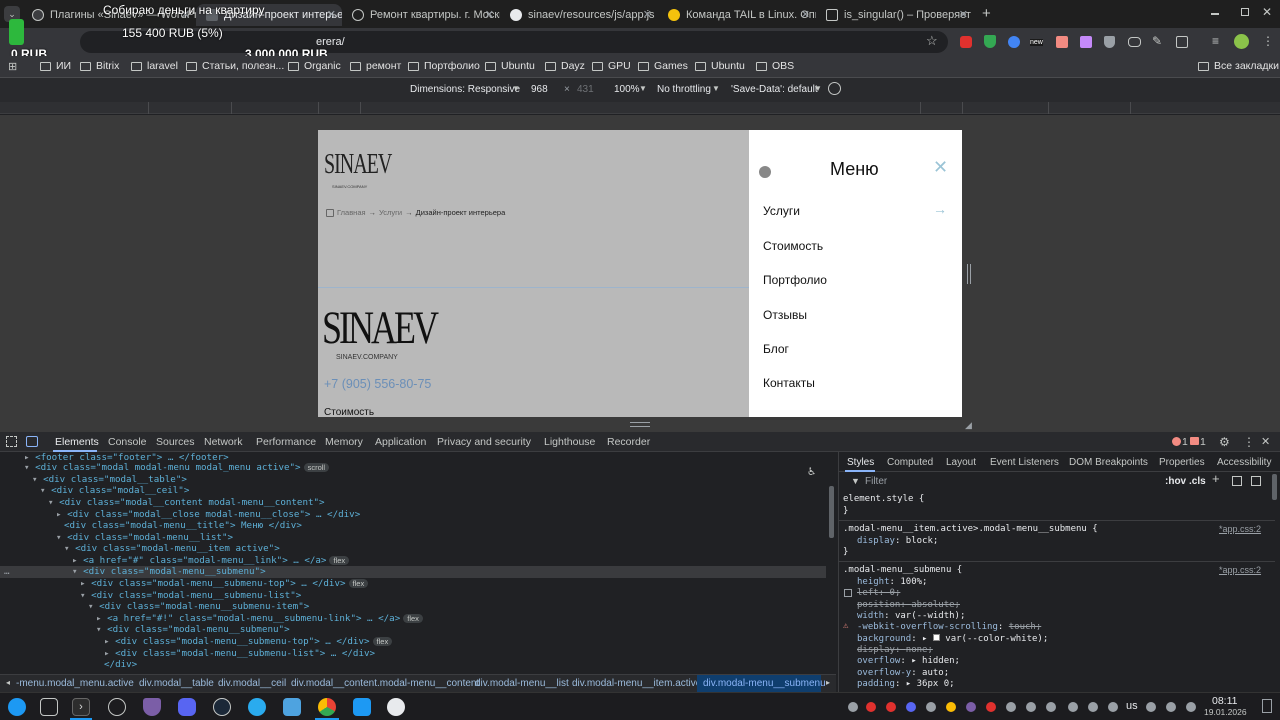  Describe the element at coordinates (362, 707) in the screenshot. I see `editor-icon` at that location.